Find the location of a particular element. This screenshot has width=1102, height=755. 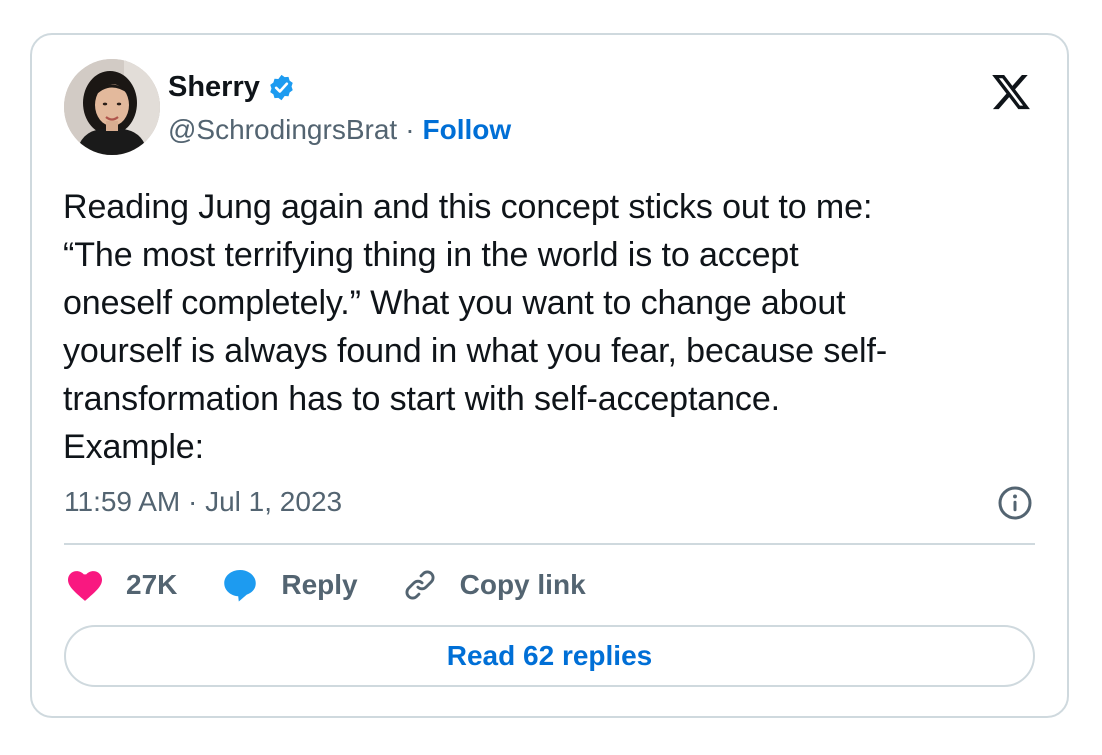

info-icon is located at coordinates (1015, 503).